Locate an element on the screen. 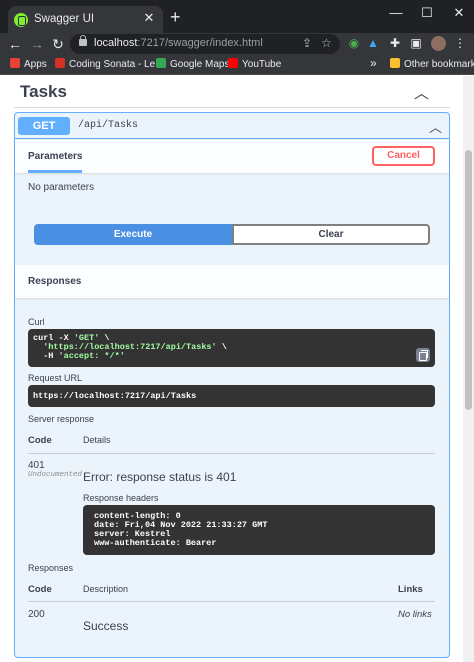 The height and width of the screenshot is (662, 474). responses-header: Responses is located at coordinates (232, 281).